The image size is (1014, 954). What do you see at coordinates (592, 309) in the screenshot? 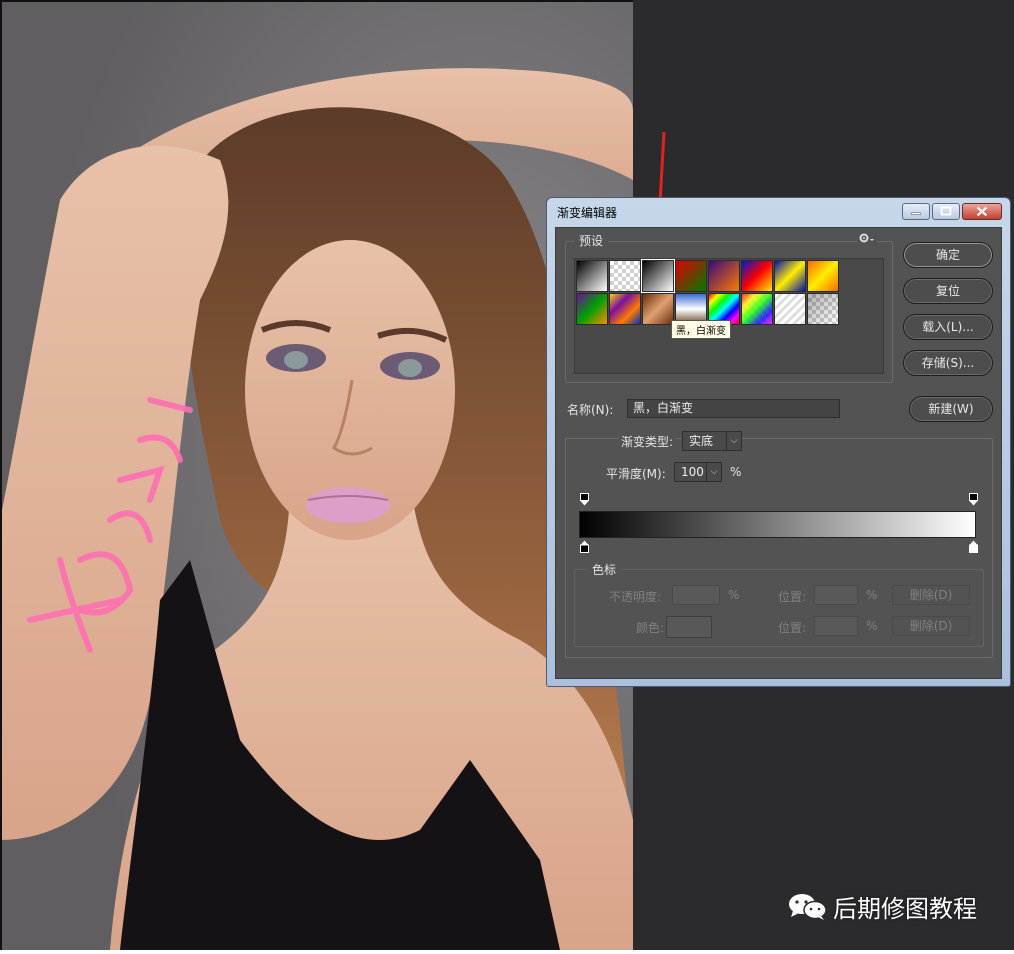
I see `preset-swatch-violet-green-orange` at bounding box center [592, 309].